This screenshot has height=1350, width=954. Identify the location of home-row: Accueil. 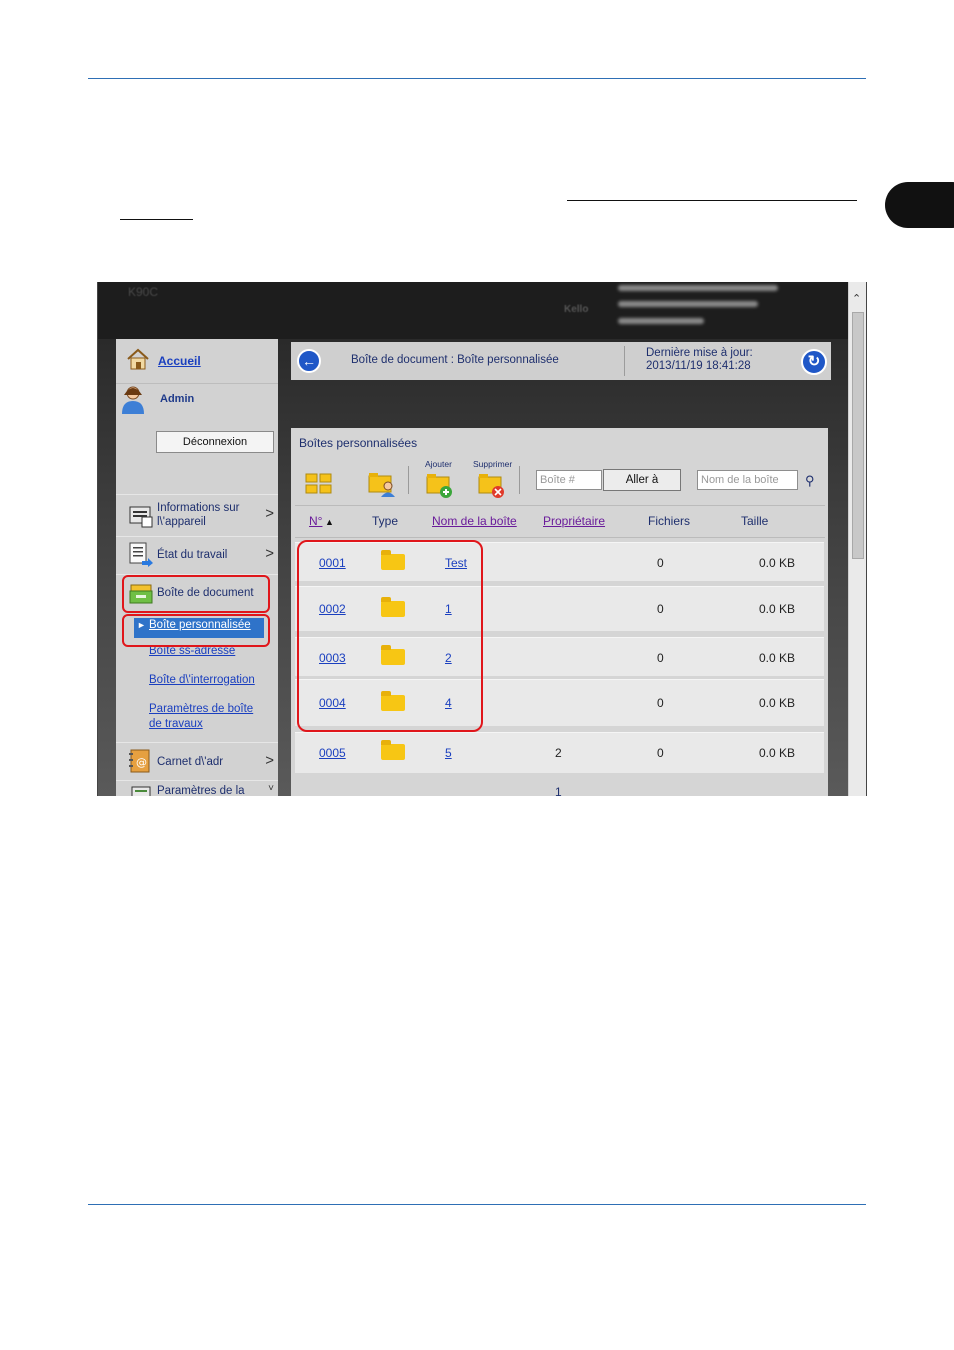
(197, 361).